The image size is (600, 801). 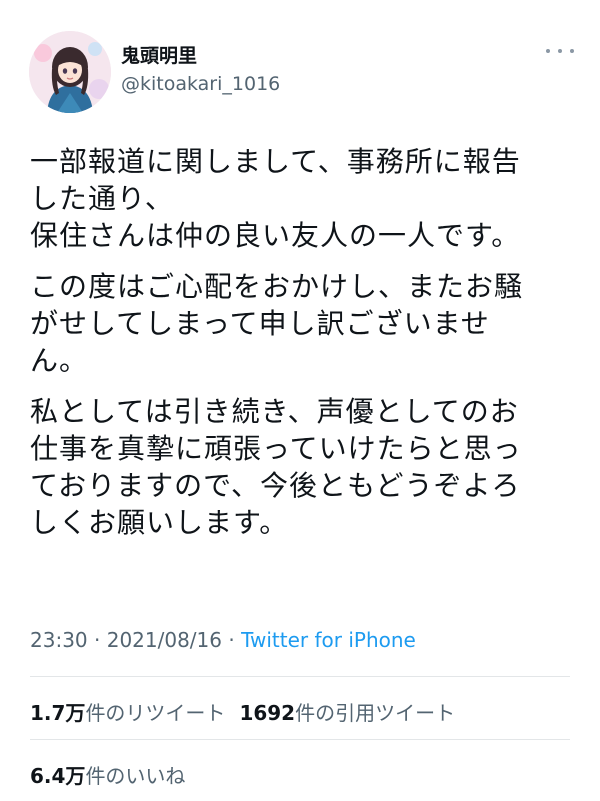 I want to click on quotes-stat: 1692件の引用ツイート, so click(x=347, y=713).